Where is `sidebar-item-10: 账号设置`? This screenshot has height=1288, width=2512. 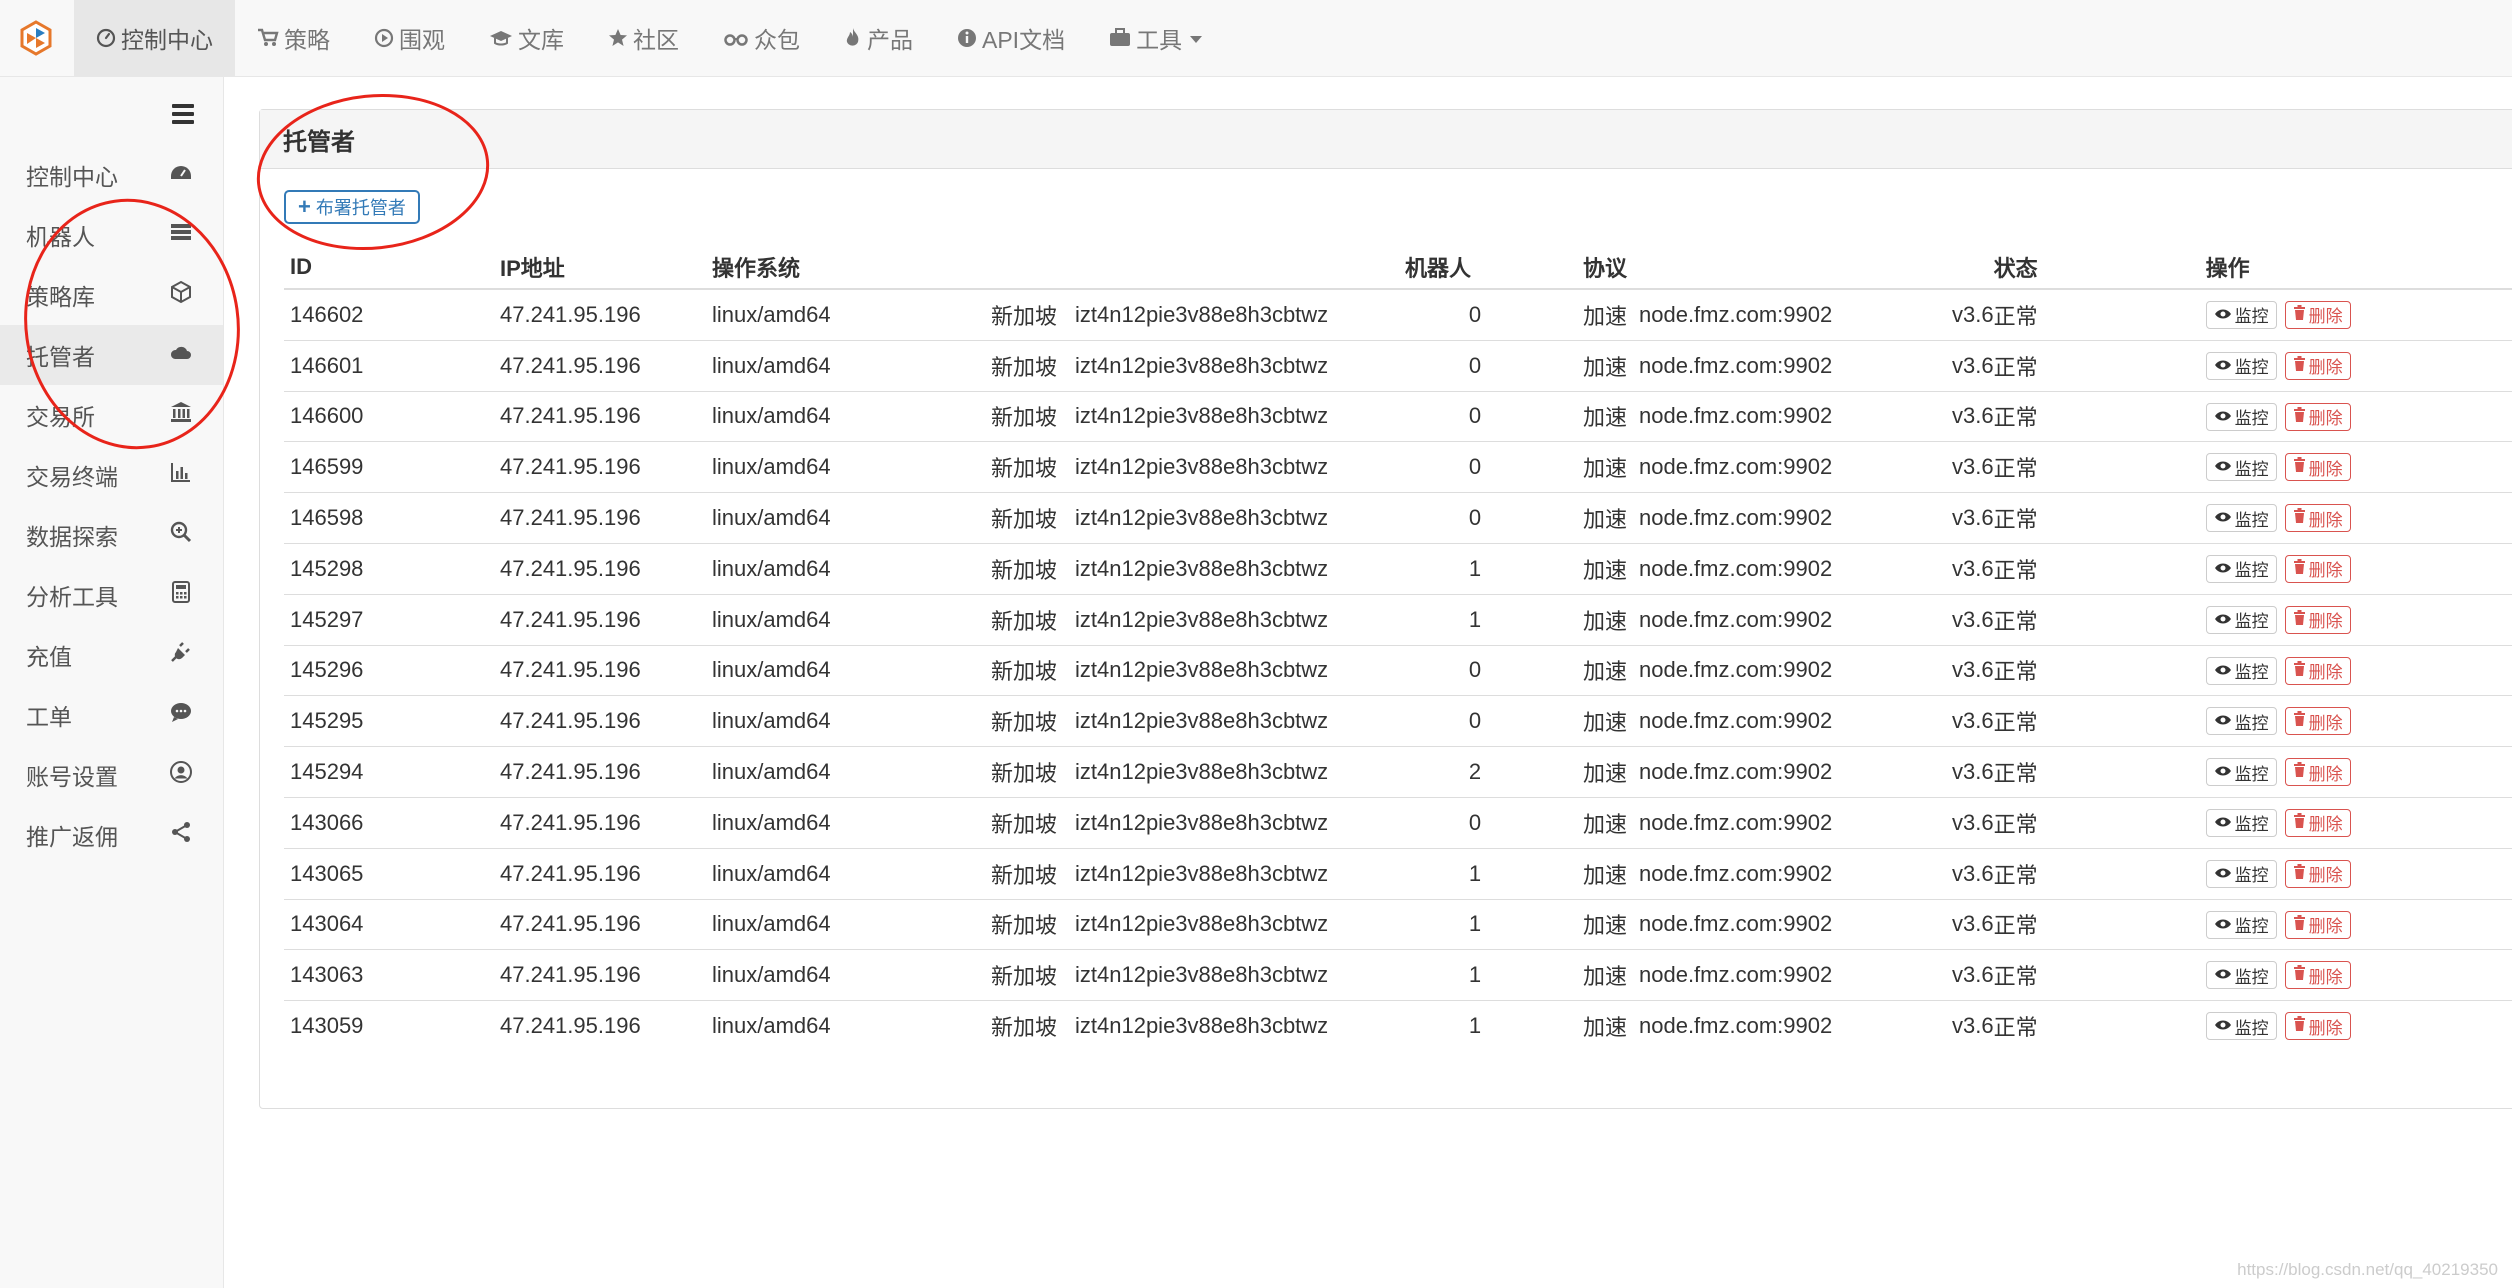
sidebar-item-10: 账号设置 is located at coordinates (111, 775).